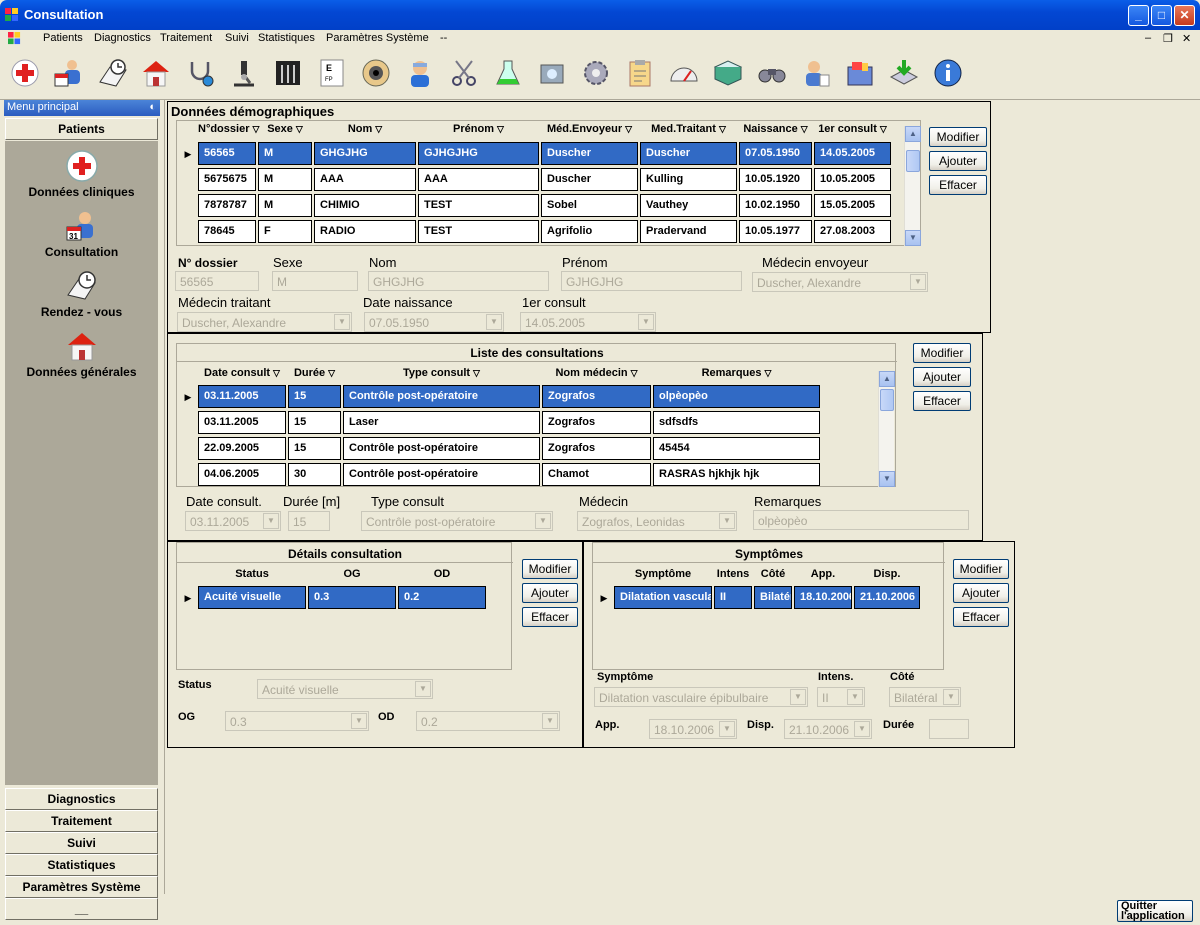 The height and width of the screenshot is (925, 1200). What do you see at coordinates (596, 422) in the screenshot?
I see `table-cell: Zografos` at bounding box center [596, 422].